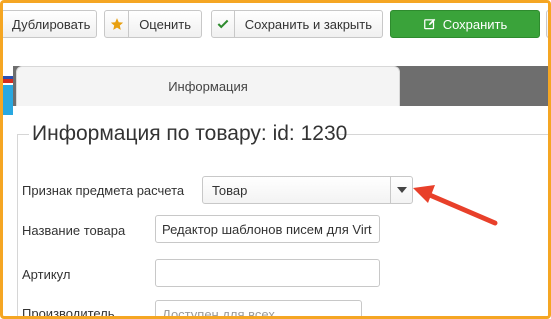  What do you see at coordinates (308, 24) in the screenshot?
I see `save-and-close-label: Сохранить и закрыть` at bounding box center [308, 24].